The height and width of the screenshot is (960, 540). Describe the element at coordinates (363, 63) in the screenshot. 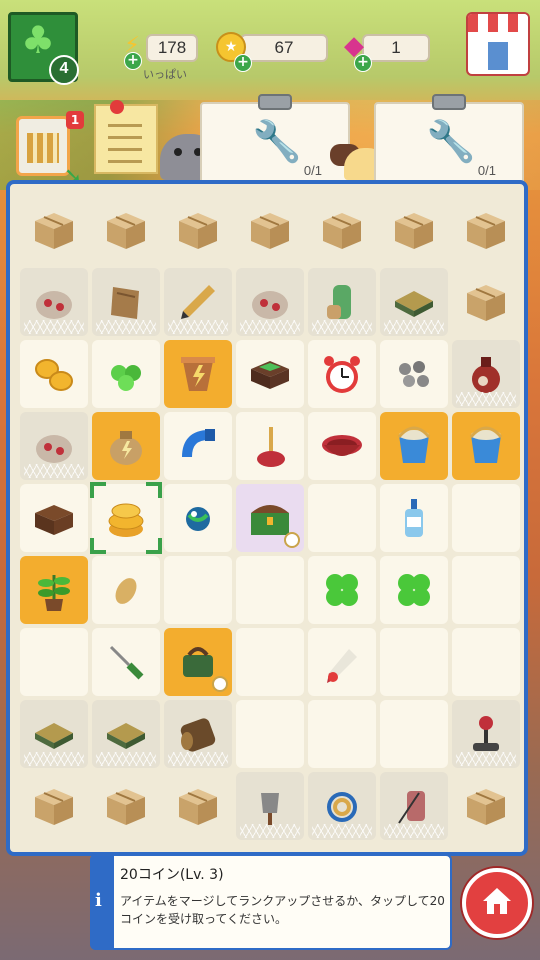

I see `gem-plus-icon: +` at that location.